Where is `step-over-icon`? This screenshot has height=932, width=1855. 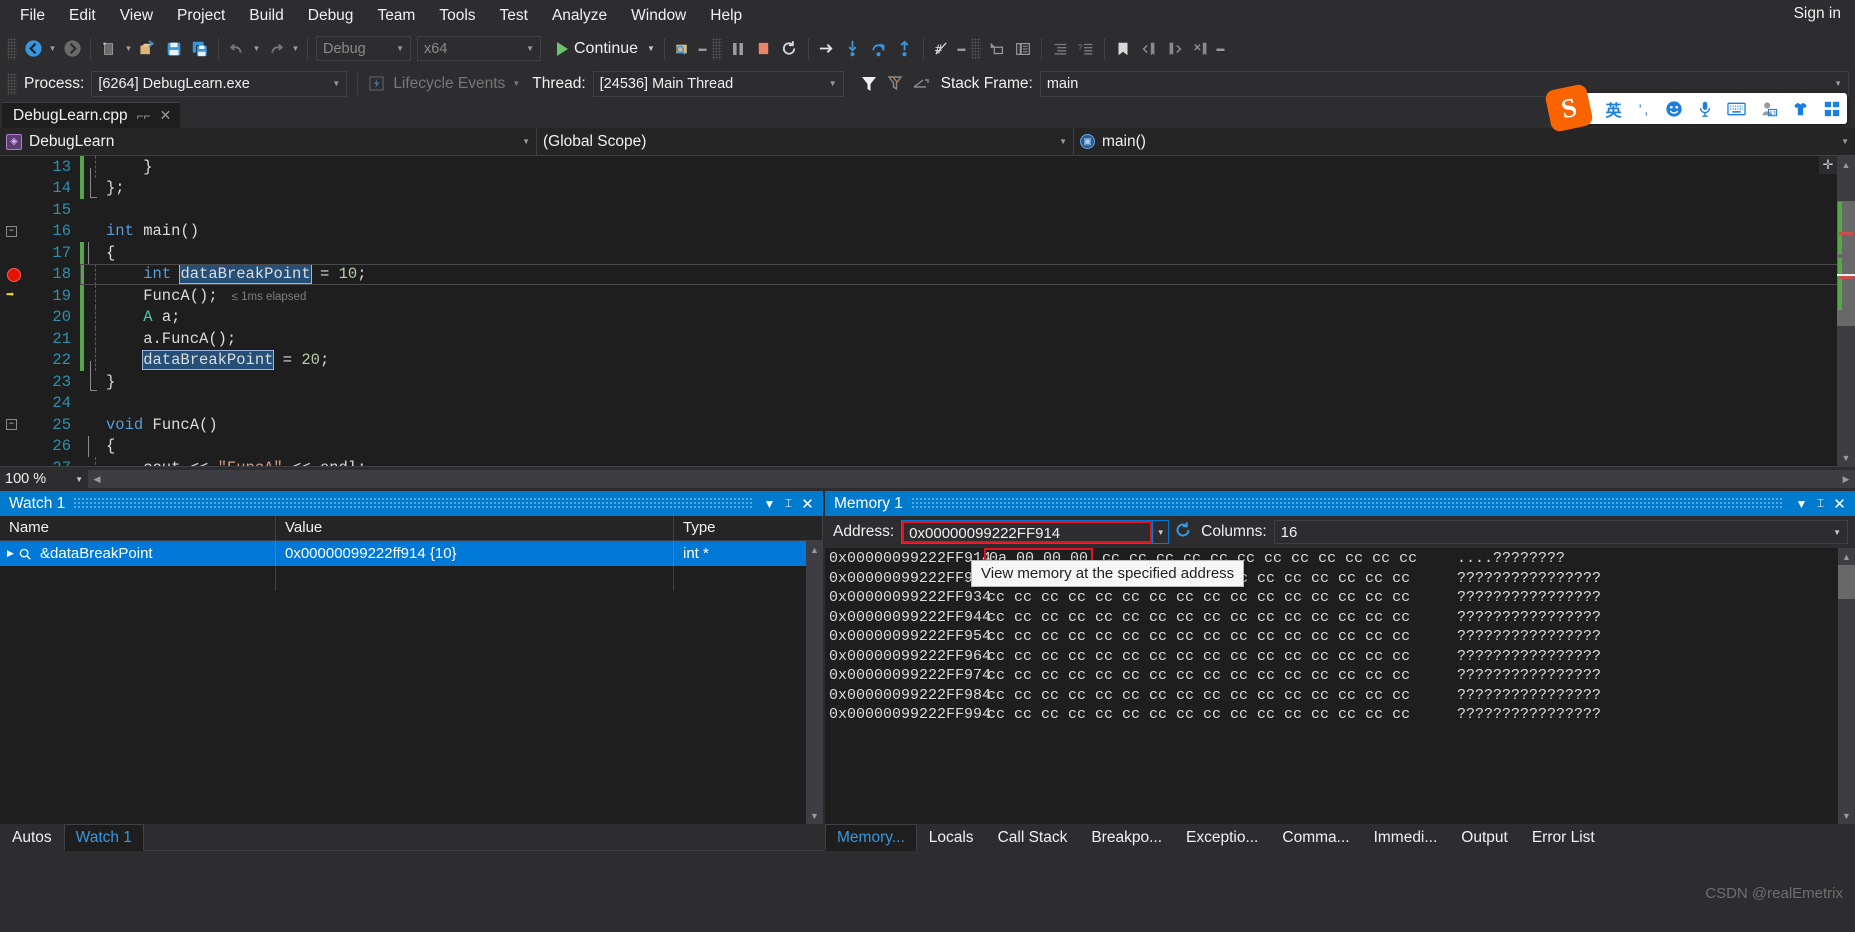 step-over-icon is located at coordinates (879, 49).